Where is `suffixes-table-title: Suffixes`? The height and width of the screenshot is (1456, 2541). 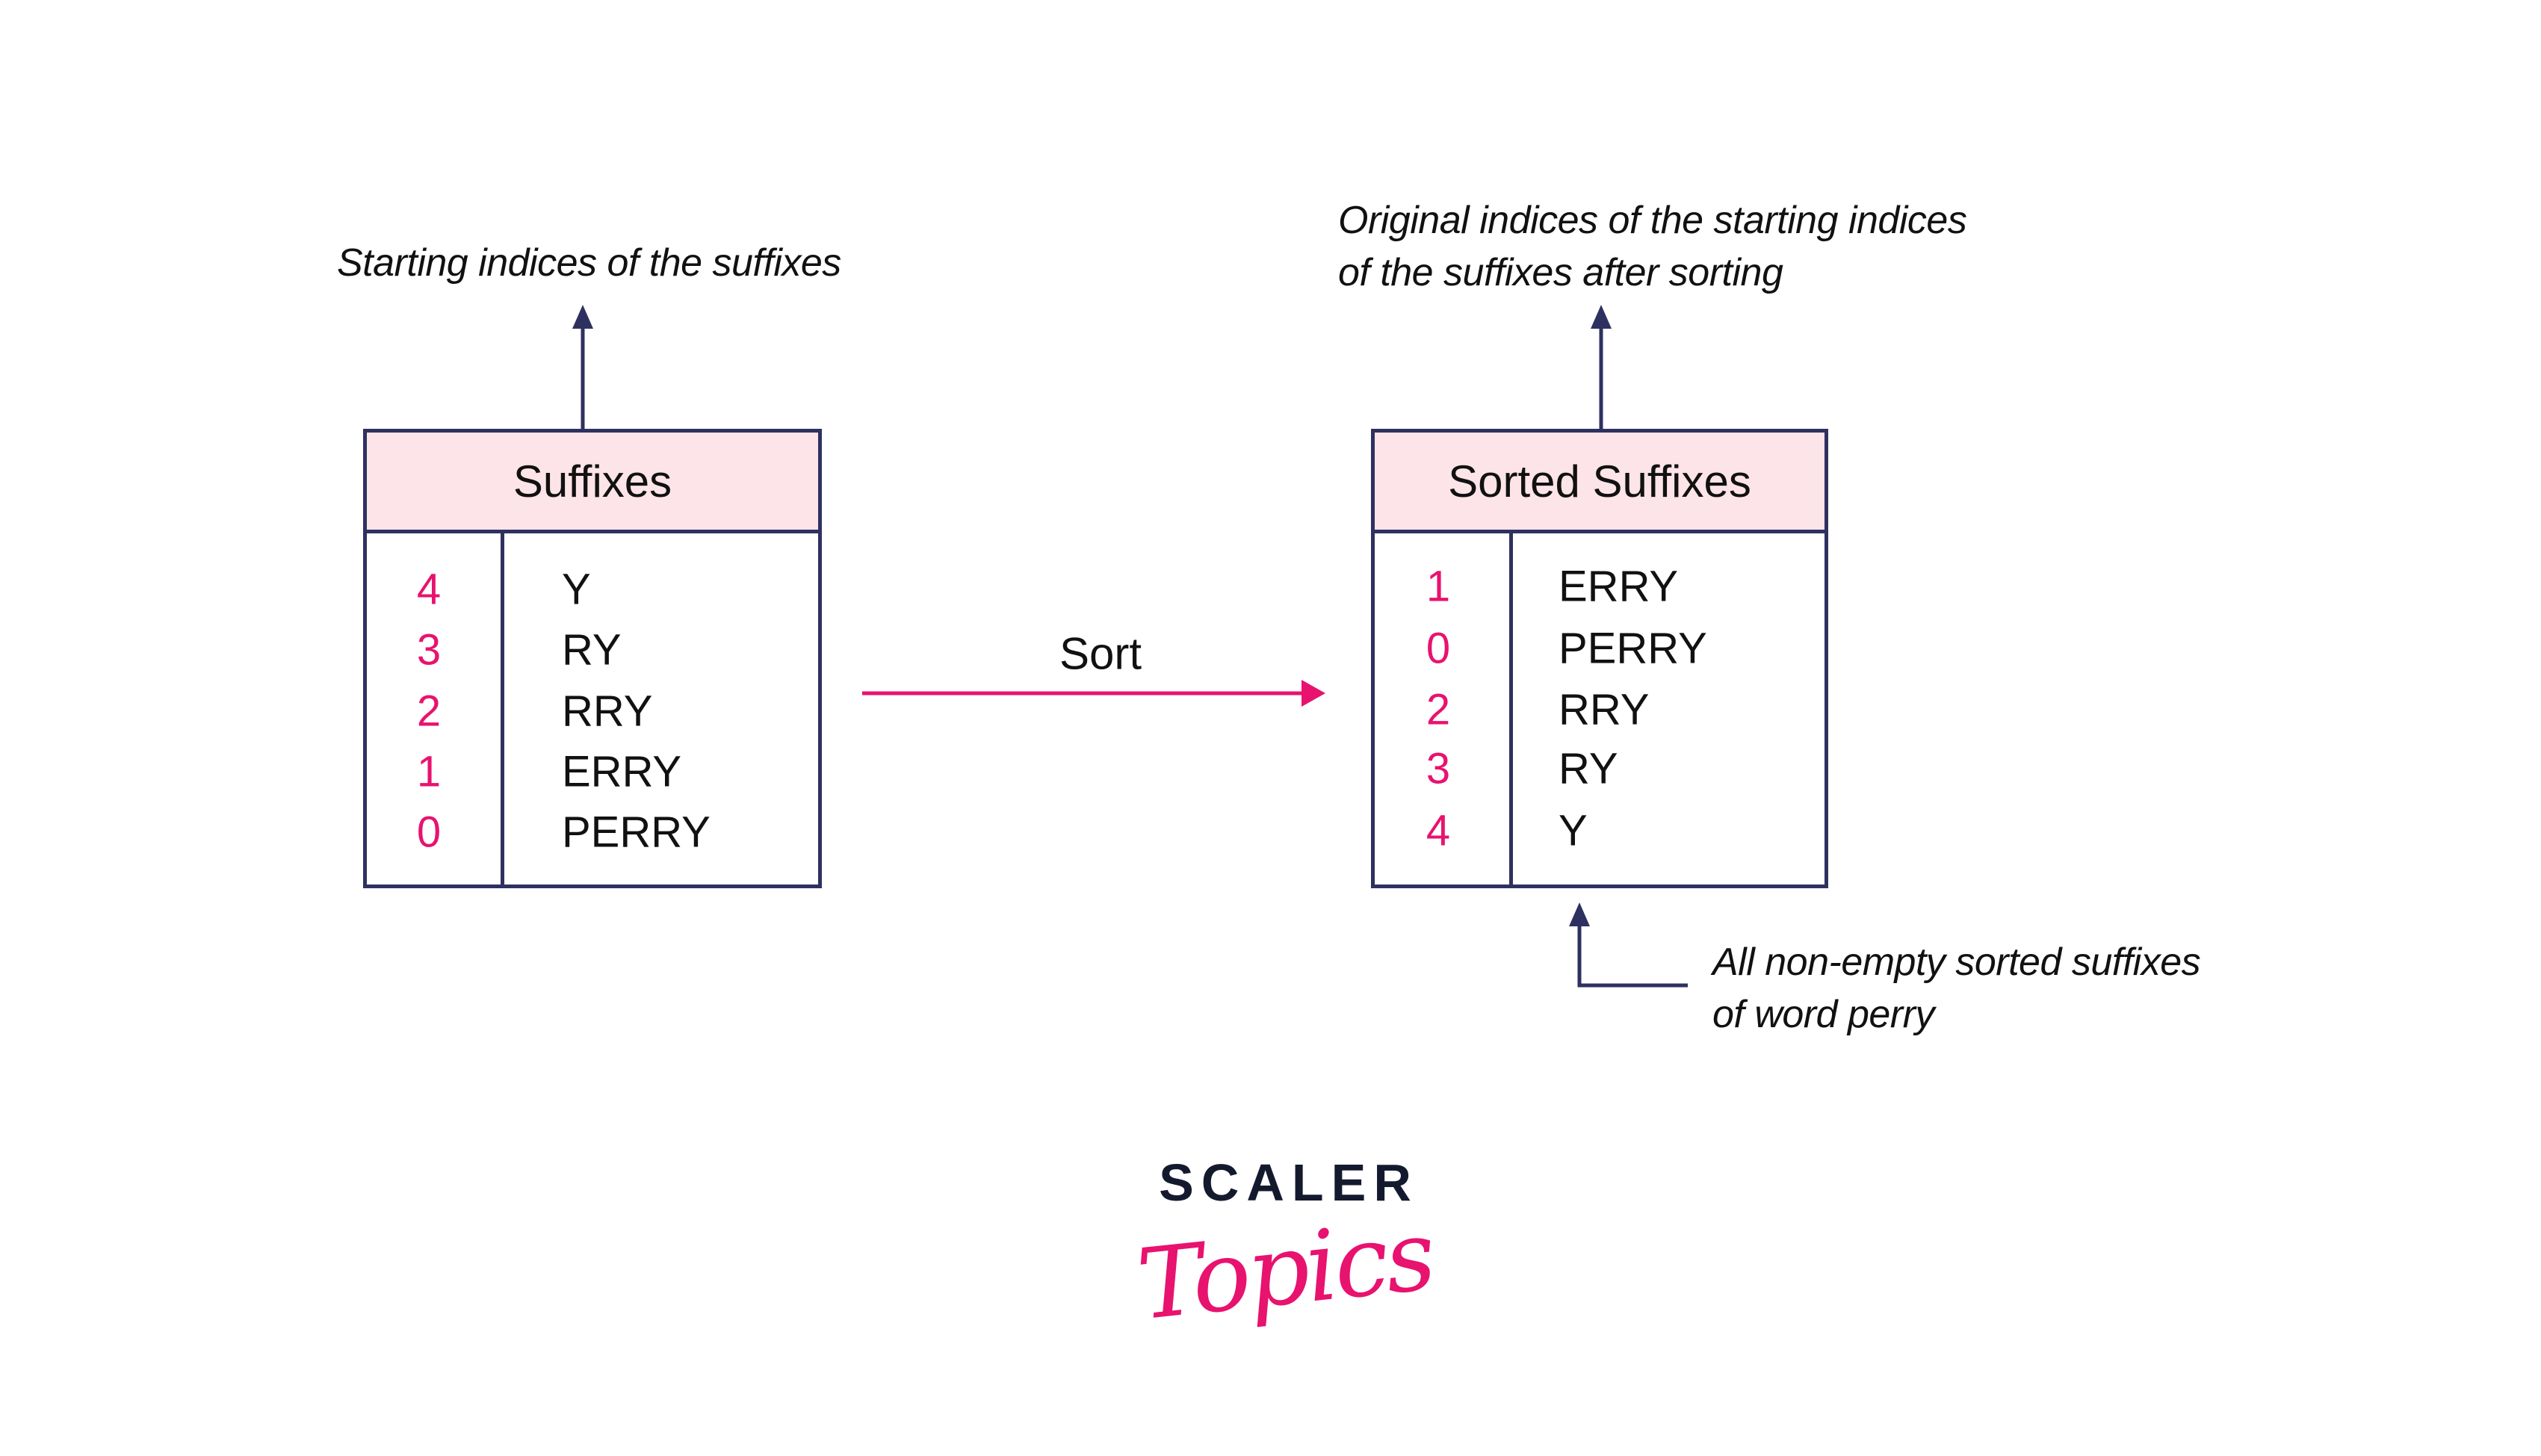
suffixes-table-title: Suffixes is located at coordinates (592, 483).